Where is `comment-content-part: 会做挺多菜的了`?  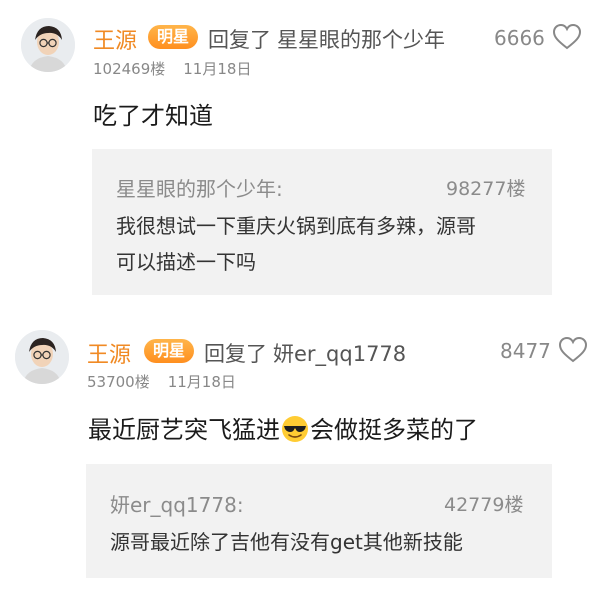 comment-content-part: 会做挺多菜的了 is located at coordinates (394, 430).